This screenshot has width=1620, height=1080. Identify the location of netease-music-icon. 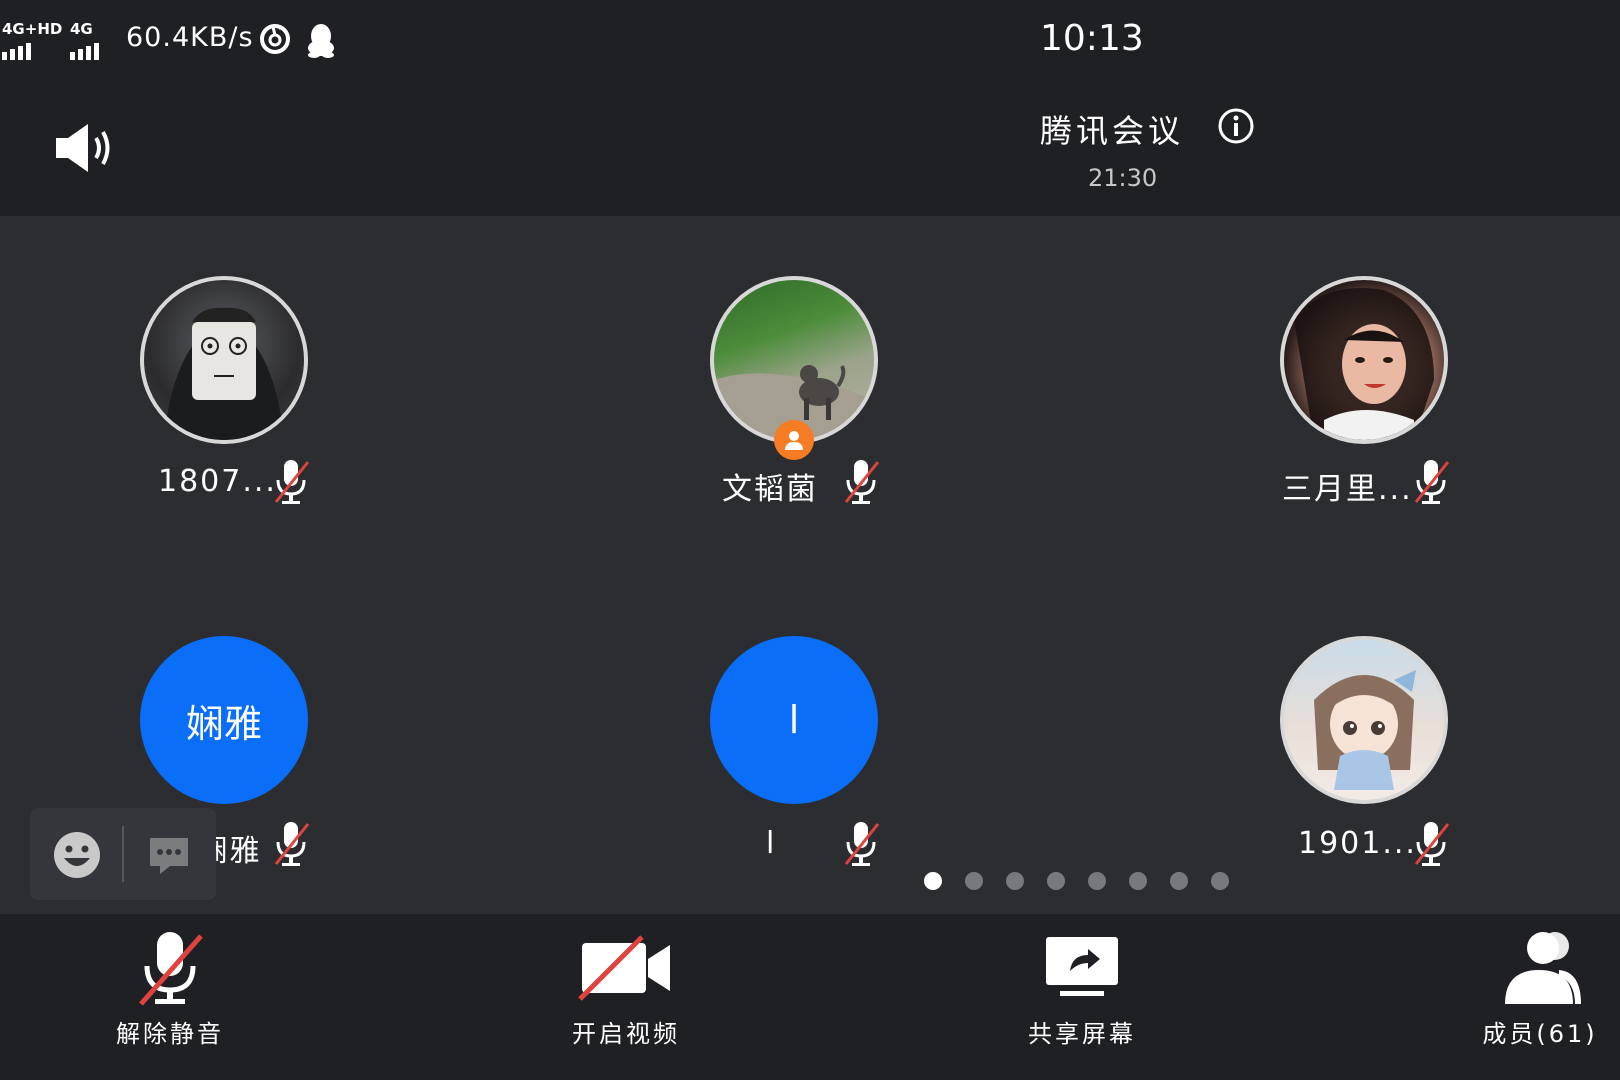
(275, 41).